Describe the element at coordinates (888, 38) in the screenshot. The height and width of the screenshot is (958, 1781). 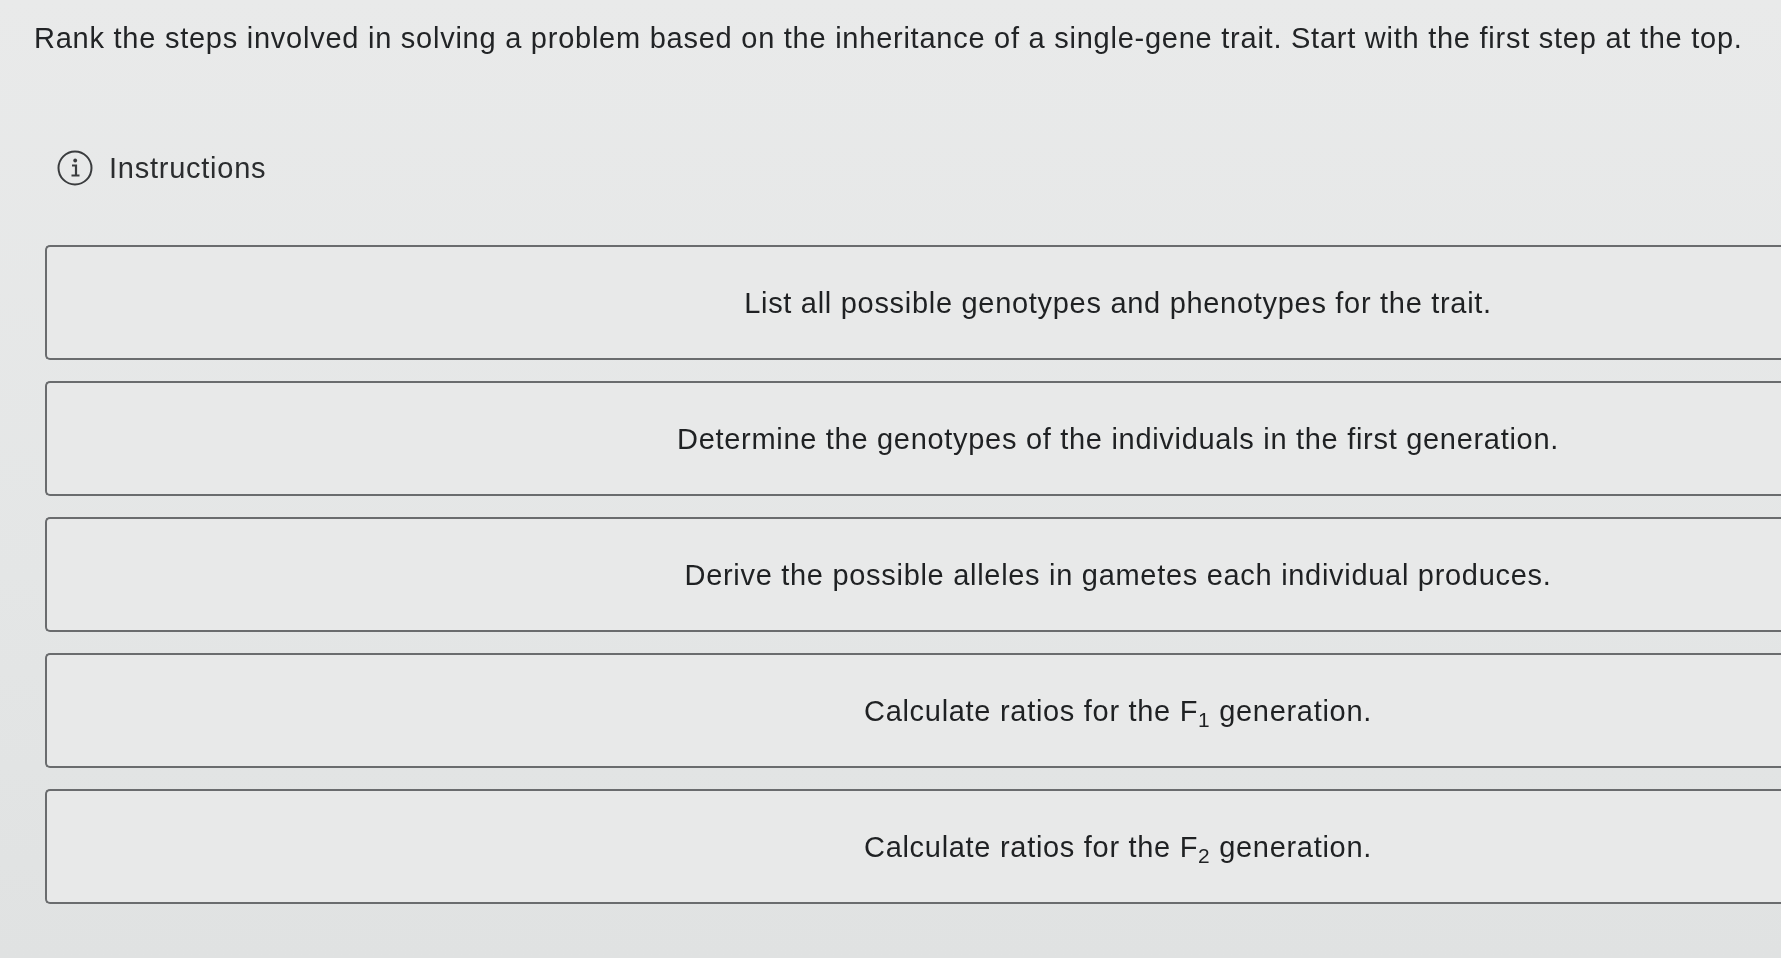
I see `question-prompt: Rank the steps involved in solving a problem based on the inheritance of a single-gene trait. Start with the first step at the top.` at that location.